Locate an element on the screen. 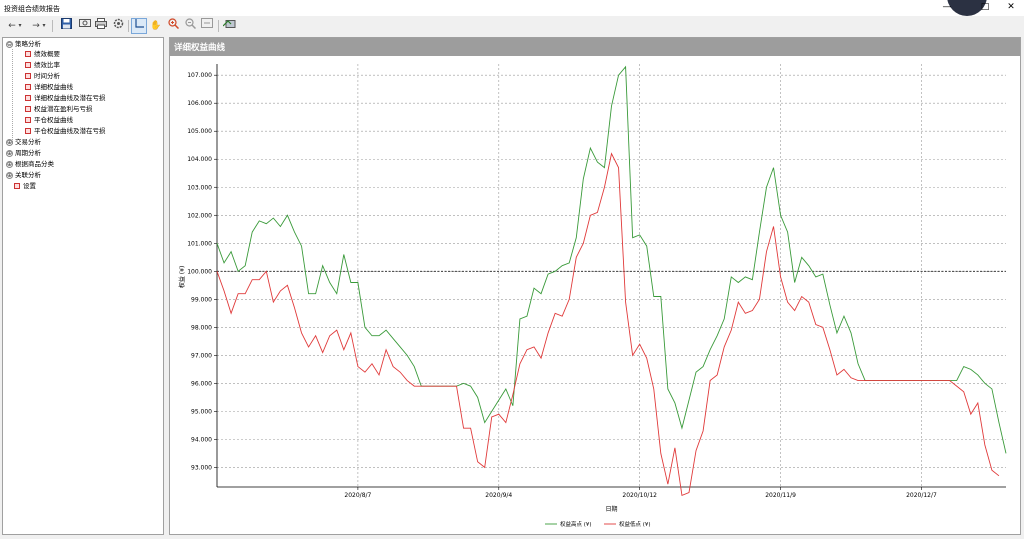  tree-item-settings: 设置 is located at coordinates (25, 186).